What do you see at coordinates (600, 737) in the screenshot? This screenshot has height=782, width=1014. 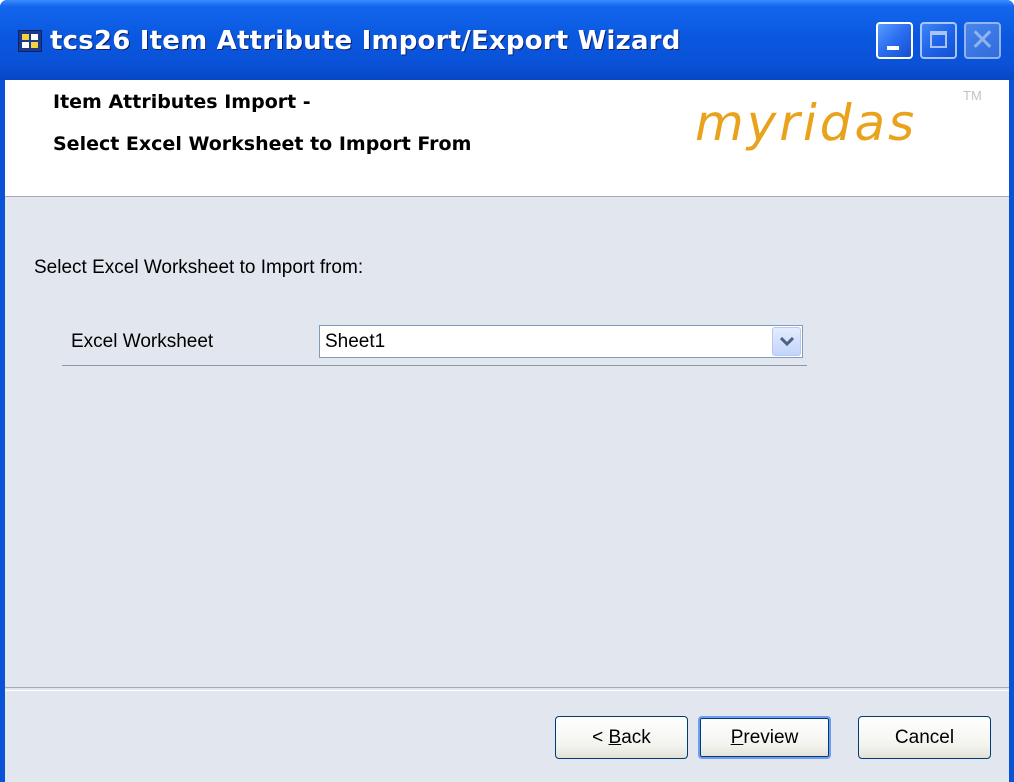 I see `back-button-prefix: <` at bounding box center [600, 737].